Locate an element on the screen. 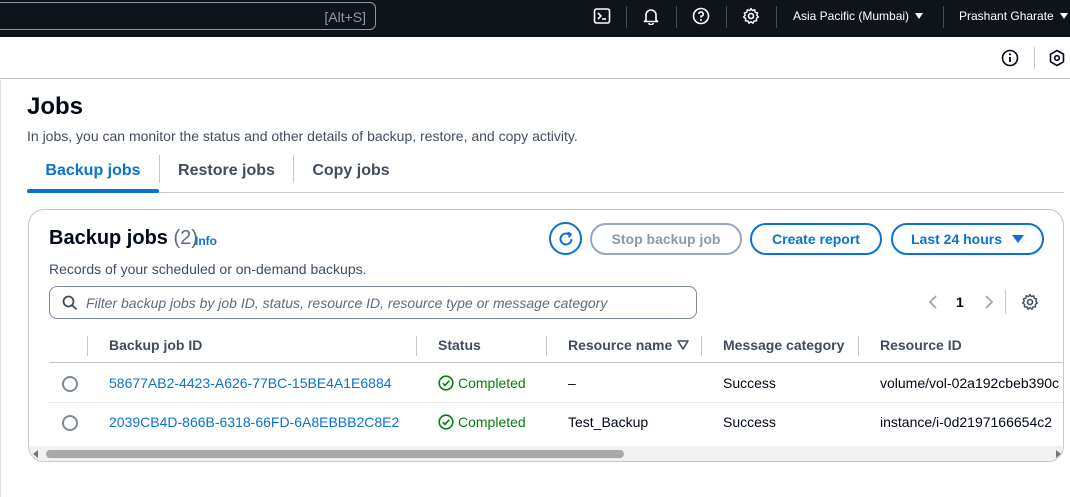  column-header-status: Status is located at coordinates (459, 345).